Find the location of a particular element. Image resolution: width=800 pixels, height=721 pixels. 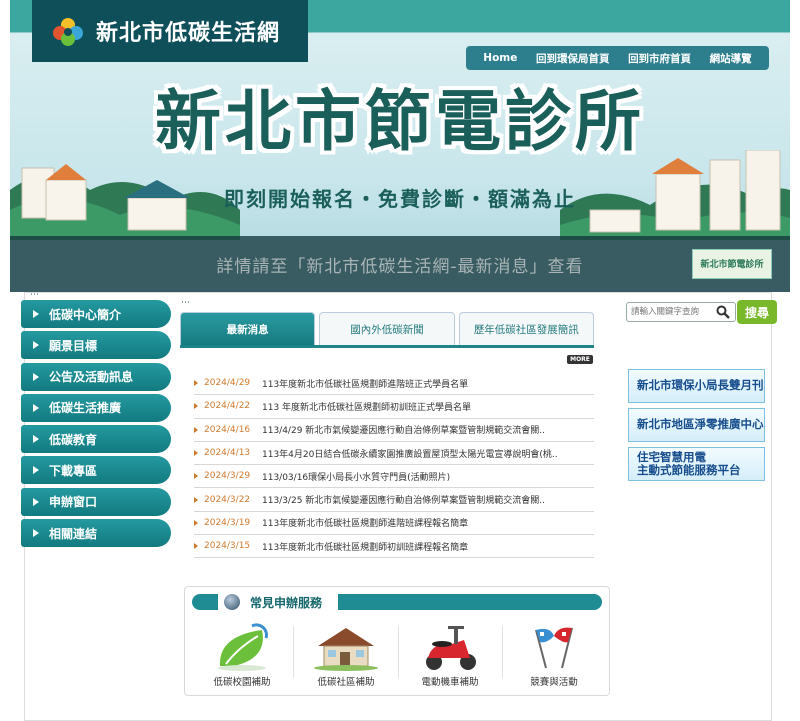

service-label: 競賽與活動 is located at coordinates (554, 682).